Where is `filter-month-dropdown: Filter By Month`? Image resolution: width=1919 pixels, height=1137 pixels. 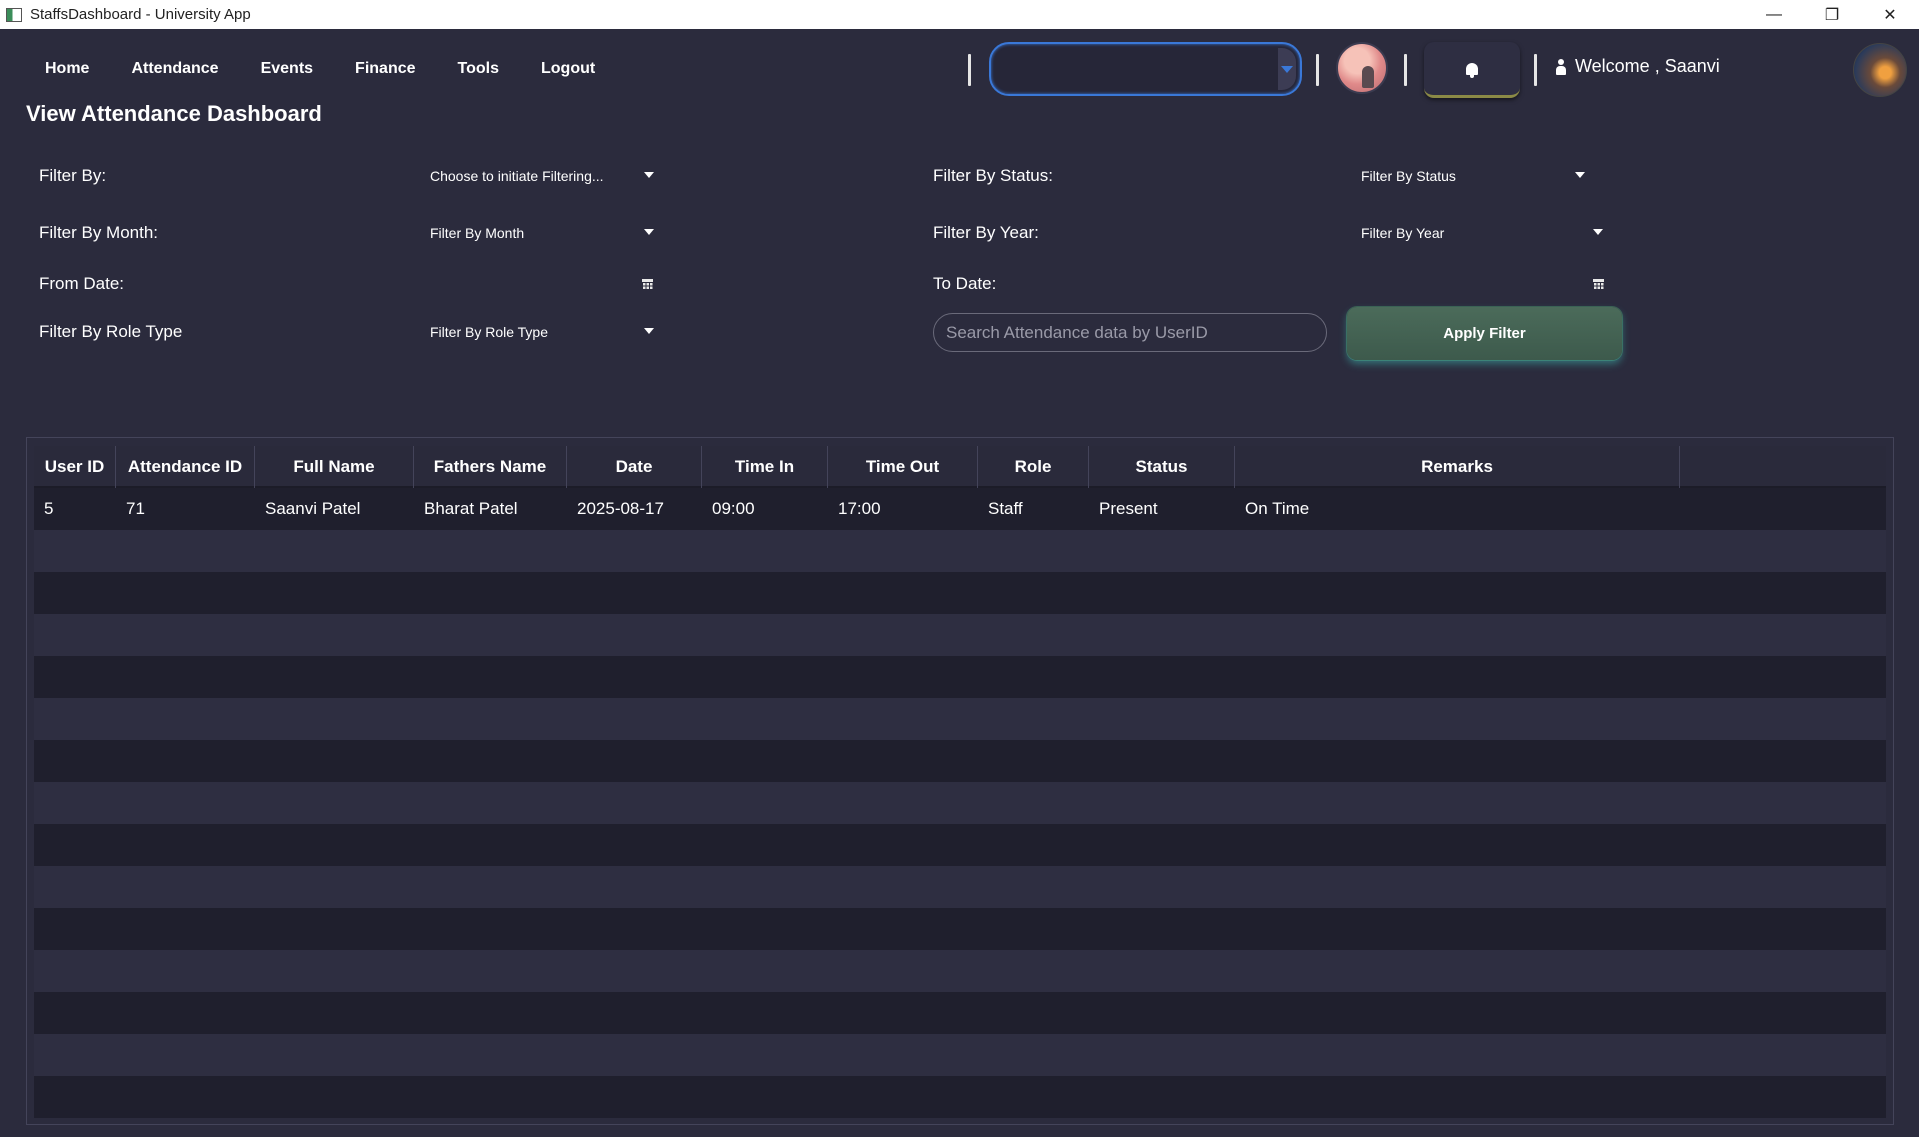 filter-month-dropdown: Filter By Month is located at coordinates (543, 233).